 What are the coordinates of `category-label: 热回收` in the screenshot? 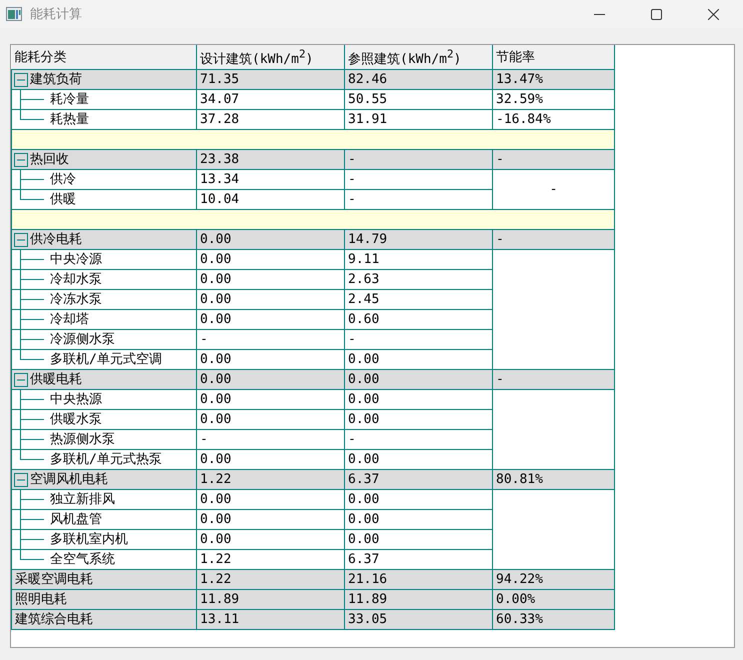 It's located at (49, 160).